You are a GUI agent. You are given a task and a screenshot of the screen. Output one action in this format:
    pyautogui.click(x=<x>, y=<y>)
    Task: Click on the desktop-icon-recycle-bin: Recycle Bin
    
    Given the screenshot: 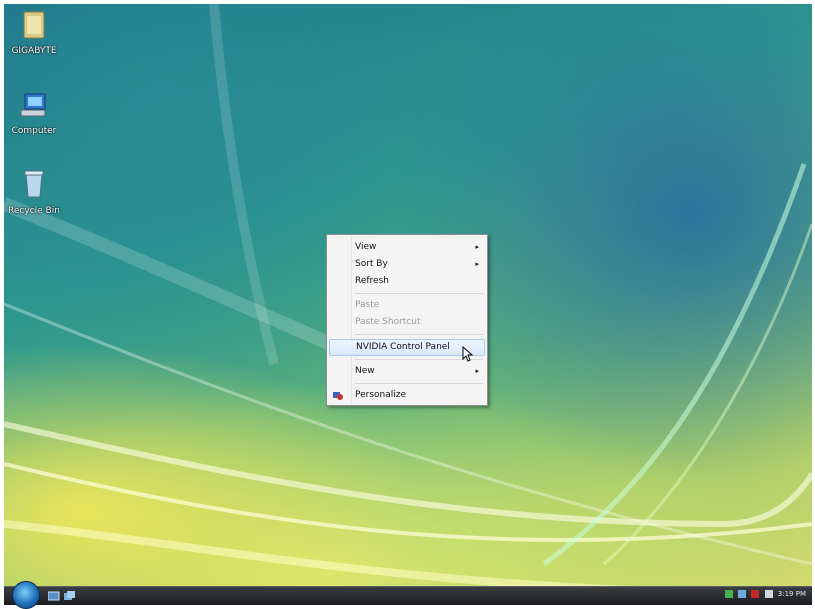 What is the action you would take?
    pyautogui.click(x=34, y=192)
    